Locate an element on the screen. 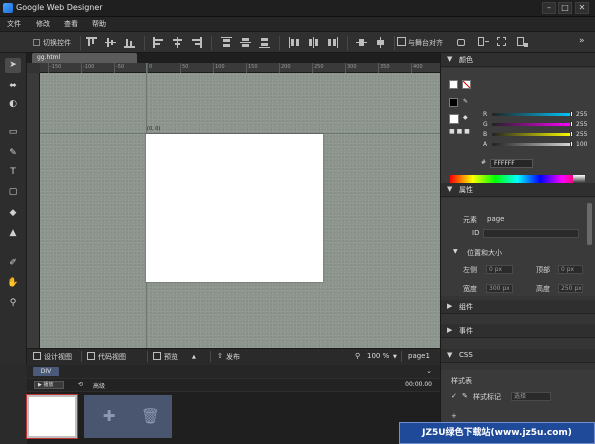 This screenshot has width=595, height=444. menu-view: 查看 is located at coordinates (71, 24).